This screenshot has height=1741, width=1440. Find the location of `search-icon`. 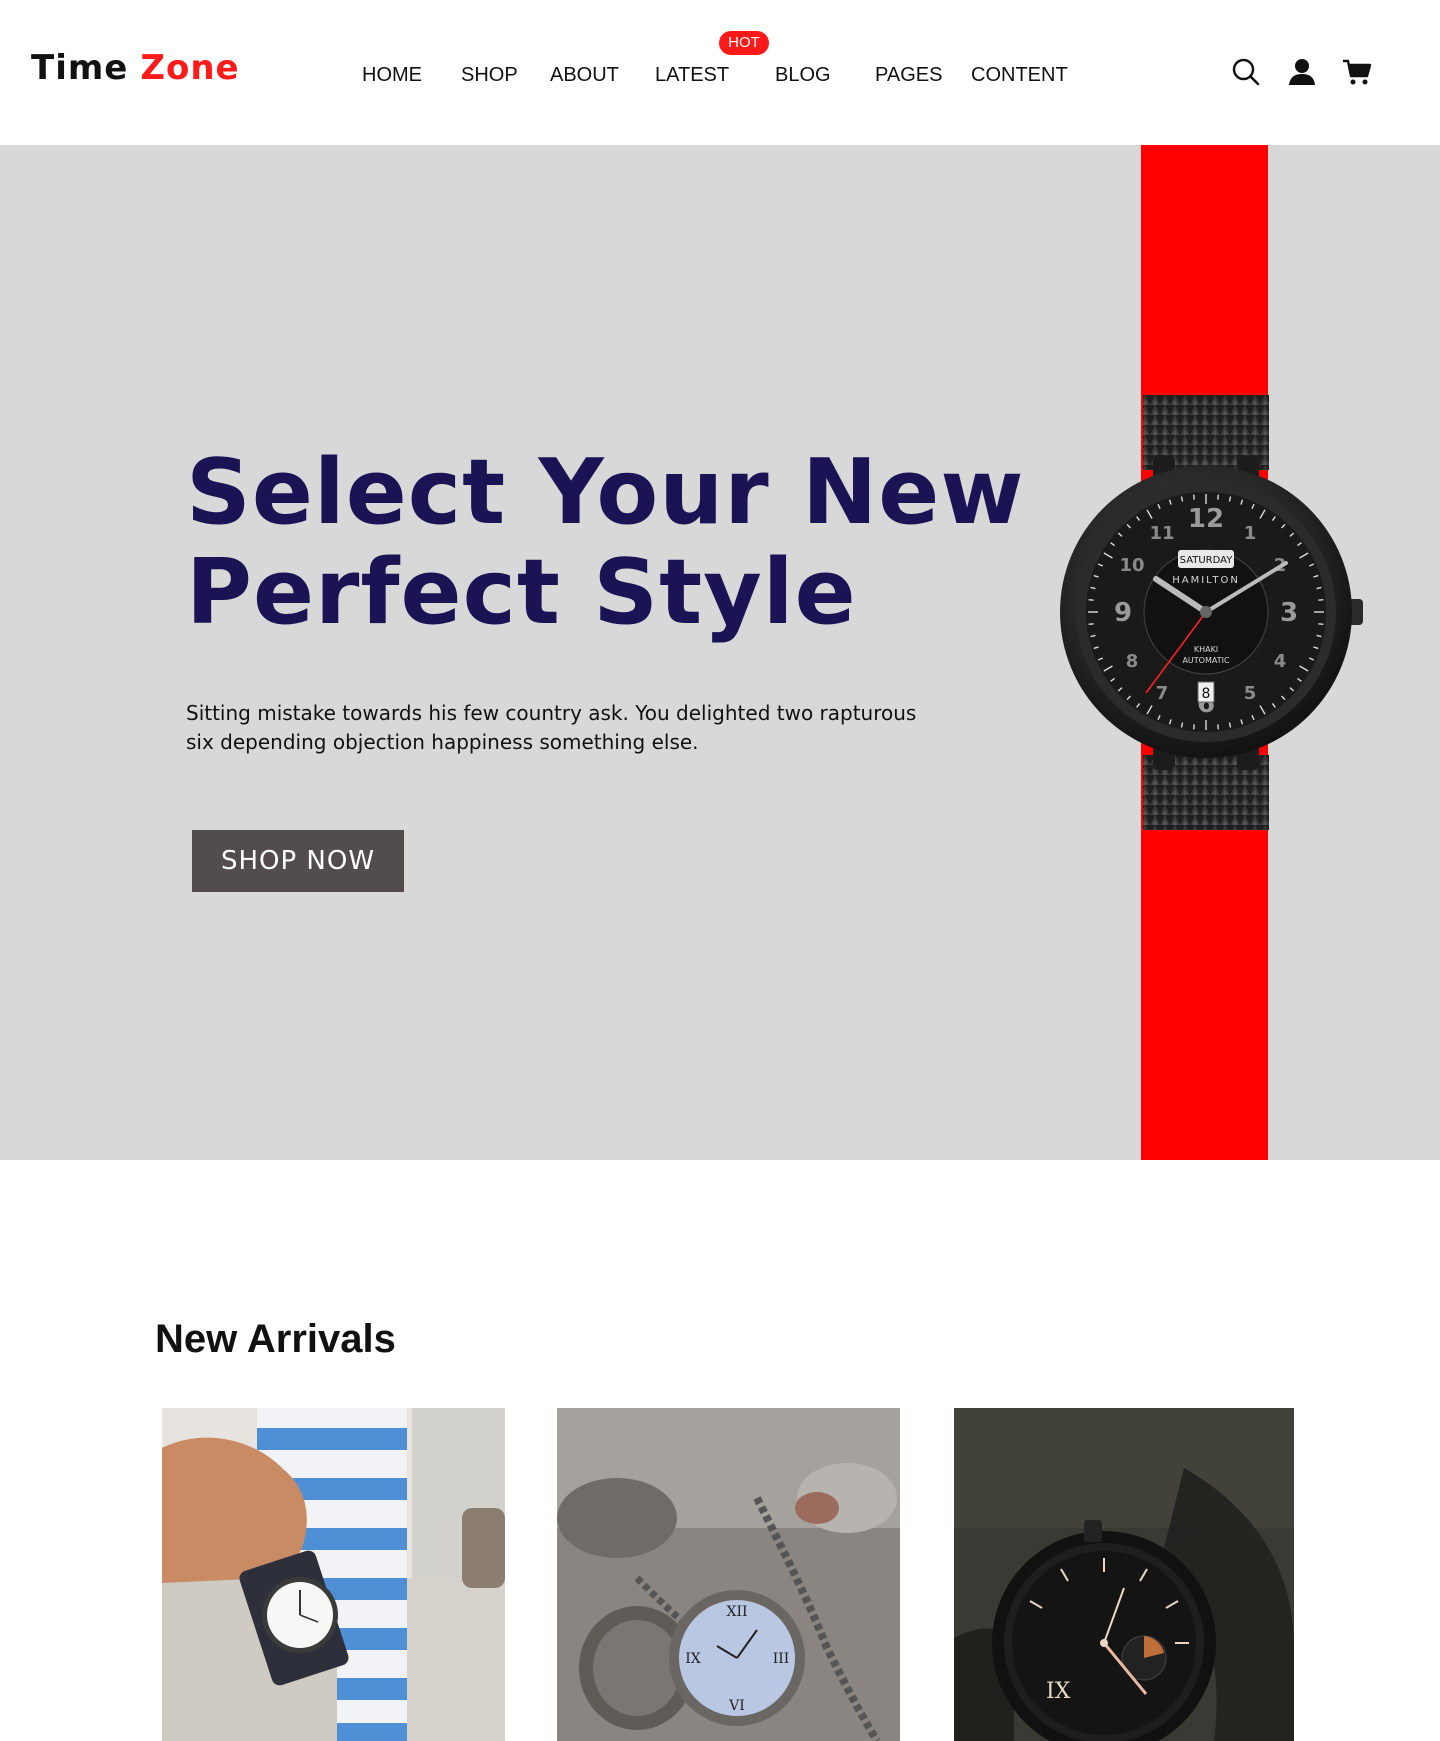

search-icon is located at coordinates (1246, 72).